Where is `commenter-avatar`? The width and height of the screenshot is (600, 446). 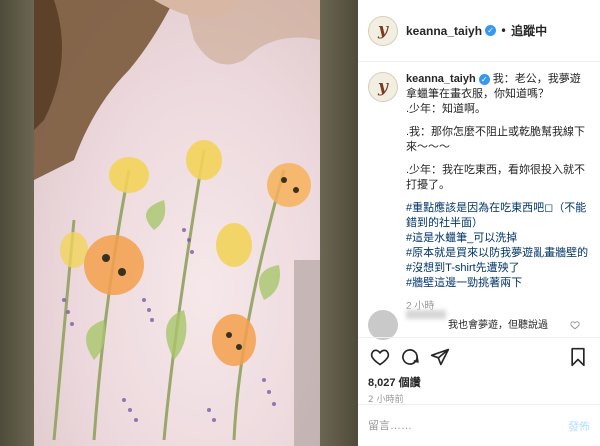 commenter-avatar is located at coordinates (383, 325).